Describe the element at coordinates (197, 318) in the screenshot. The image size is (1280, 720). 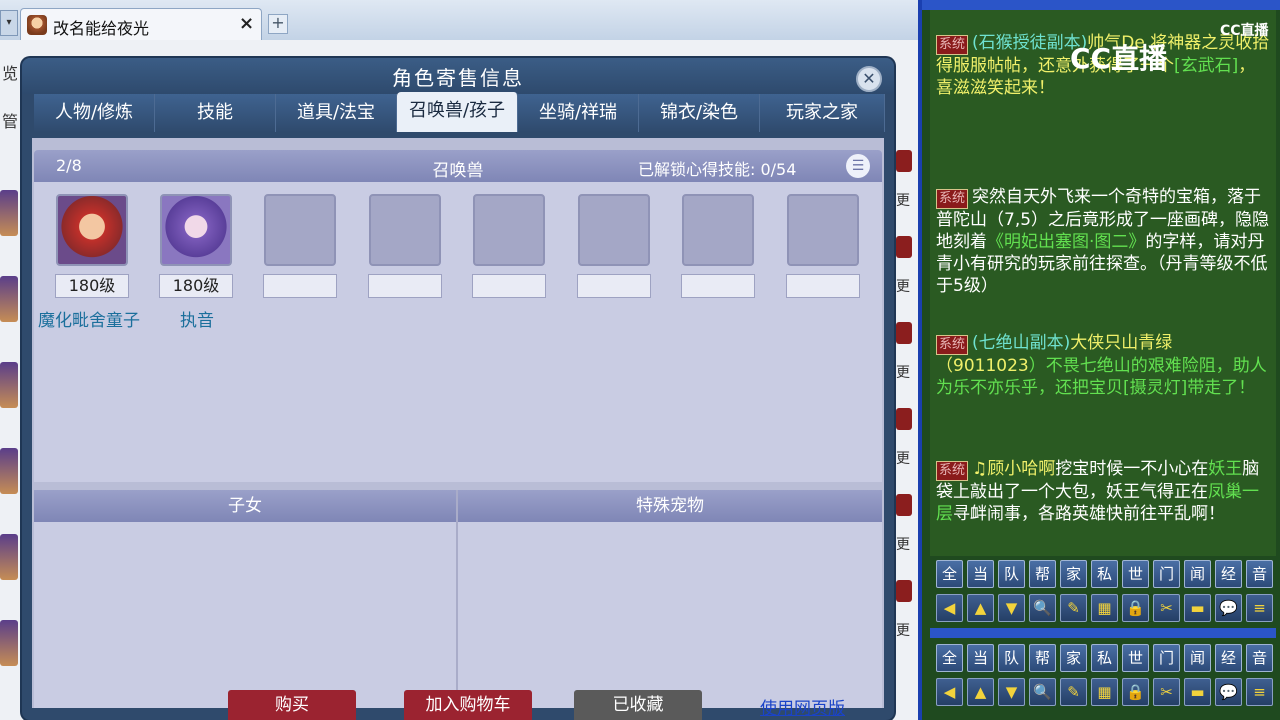
I see `pet-name: 执音` at that location.